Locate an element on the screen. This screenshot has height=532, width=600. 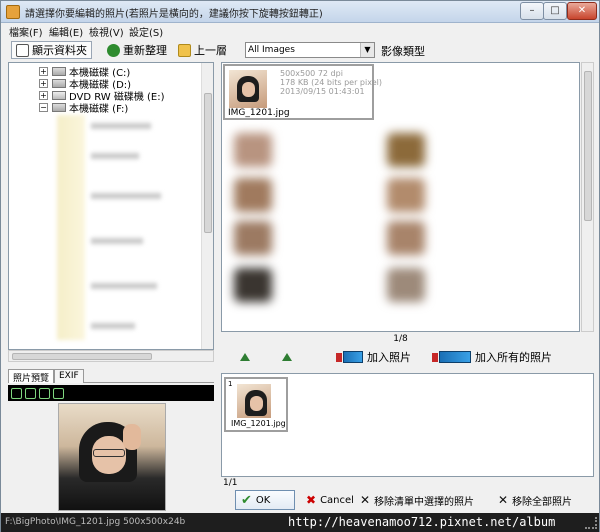
dialog-buttons: ✔ OK ✖ Cancel ✕ 移除清單中選擇的照片 ✕ 移除全部照片 is located at coordinates (407, 500).